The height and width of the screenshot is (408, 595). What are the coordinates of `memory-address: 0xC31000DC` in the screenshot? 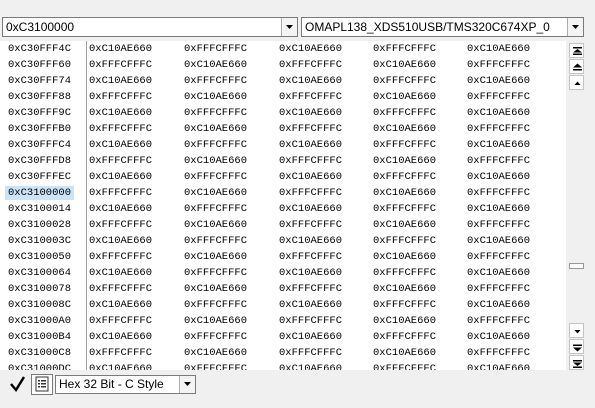 It's located at (39, 366).